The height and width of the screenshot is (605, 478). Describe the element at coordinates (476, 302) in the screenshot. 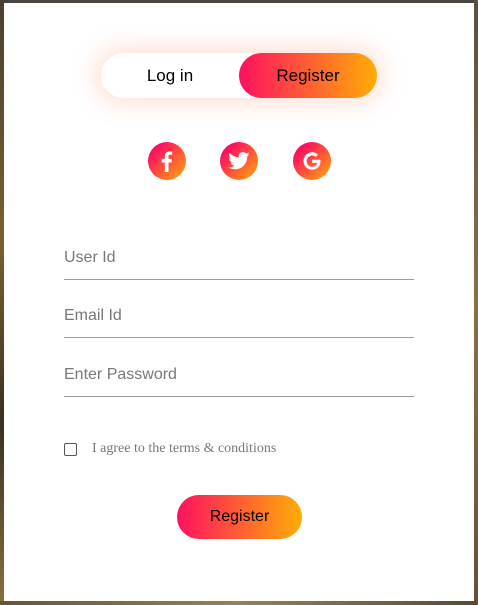

I see `background-right` at that location.